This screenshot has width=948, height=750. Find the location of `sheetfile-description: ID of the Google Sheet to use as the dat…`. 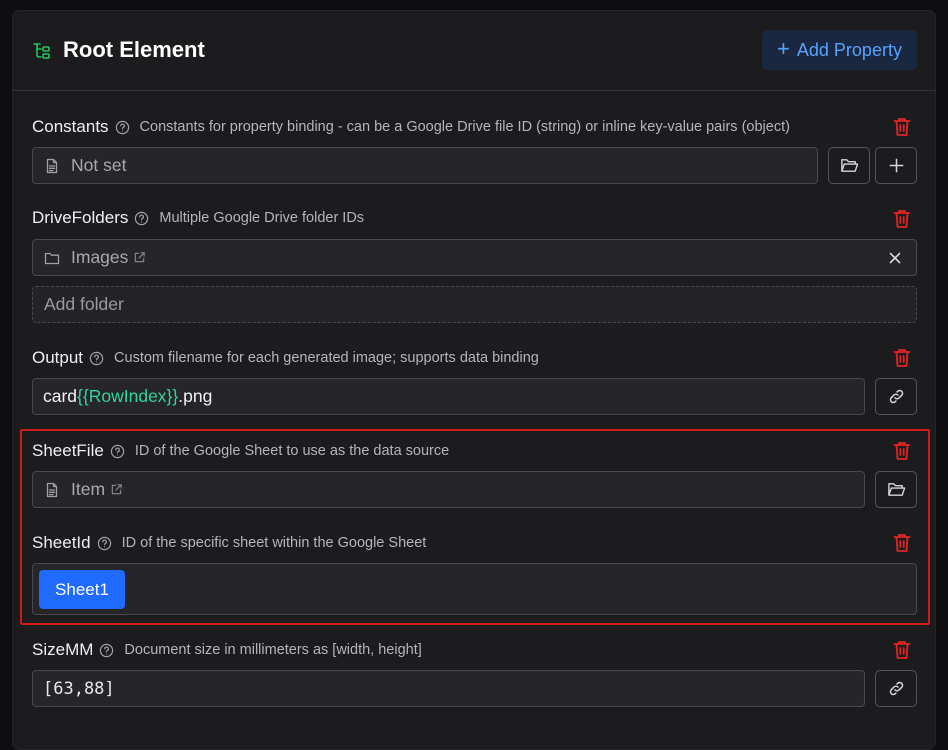

sheetfile-description: ID of the Google Sheet to use as the dat… is located at coordinates (292, 451).